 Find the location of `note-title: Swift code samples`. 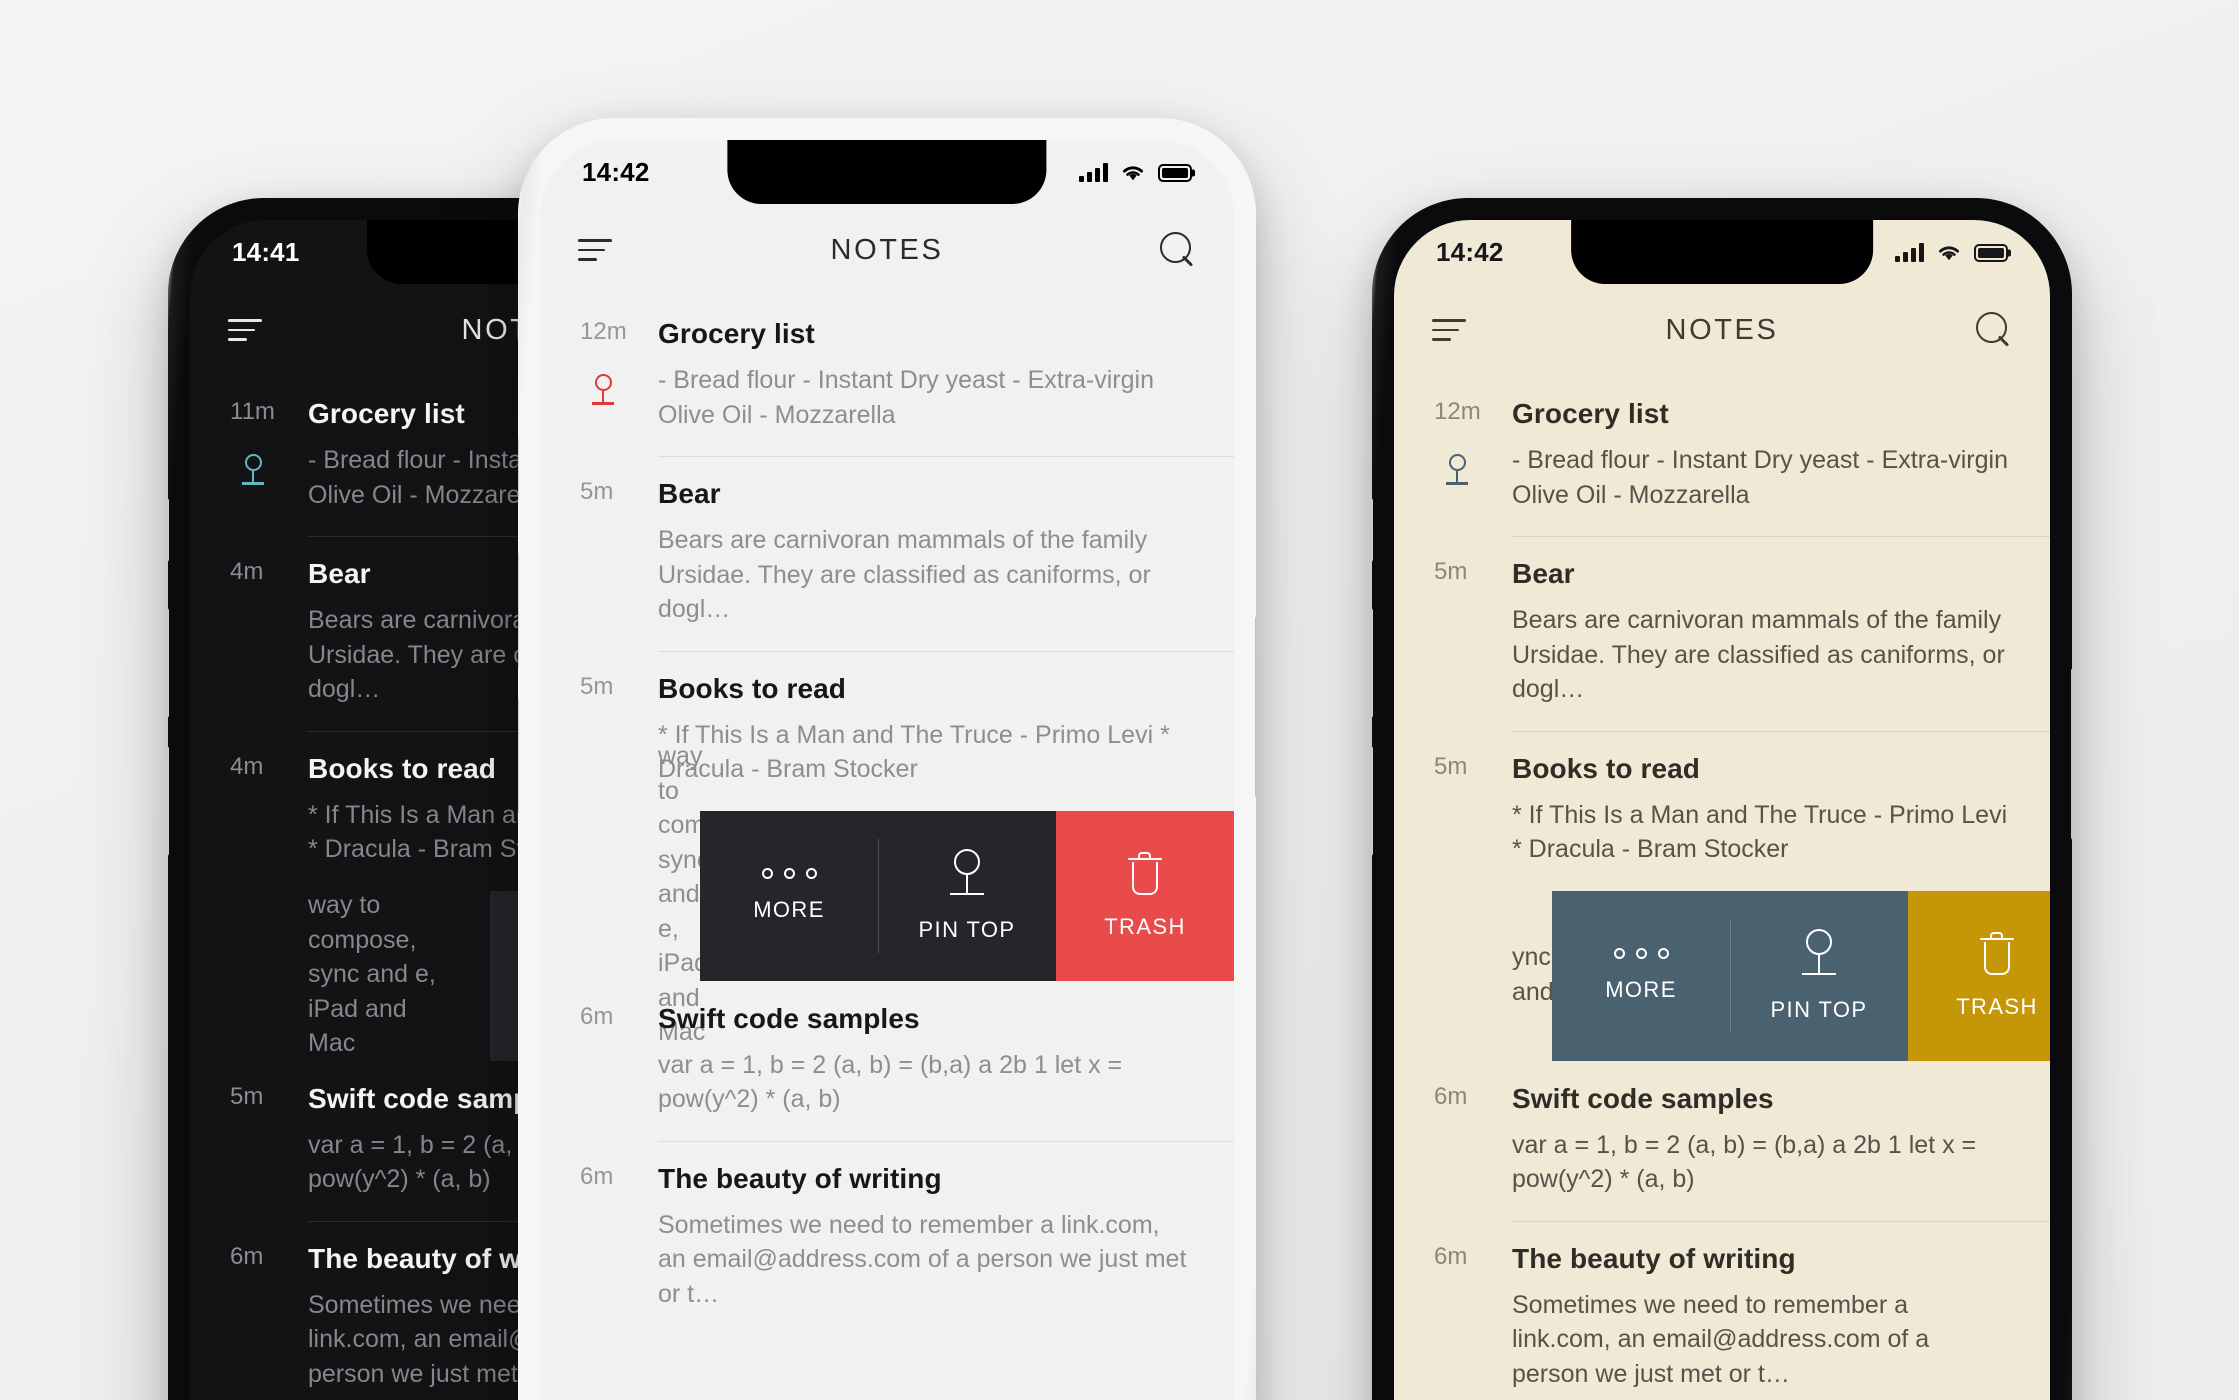

note-title: Swift code samples is located at coordinates (789, 1018).